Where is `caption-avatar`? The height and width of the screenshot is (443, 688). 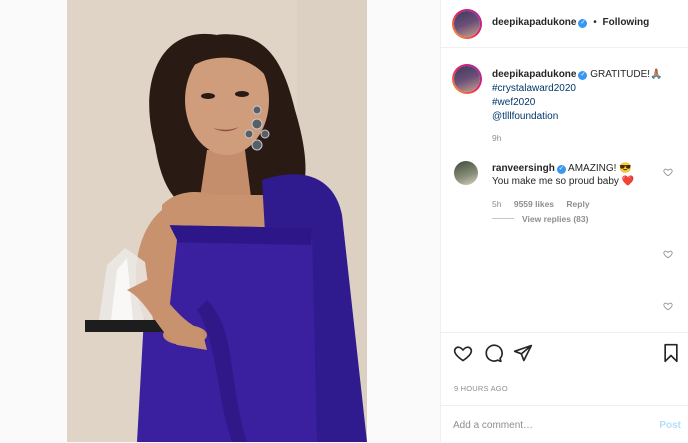
caption-avatar is located at coordinates (467, 79).